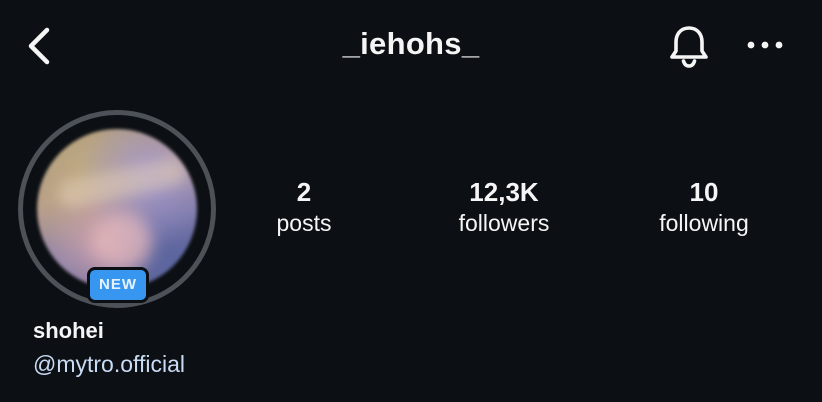 This screenshot has width=822, height=402. Describe the element at coordinates (304, 223) in the screenshot. I see `posts-label: posts` at that location.